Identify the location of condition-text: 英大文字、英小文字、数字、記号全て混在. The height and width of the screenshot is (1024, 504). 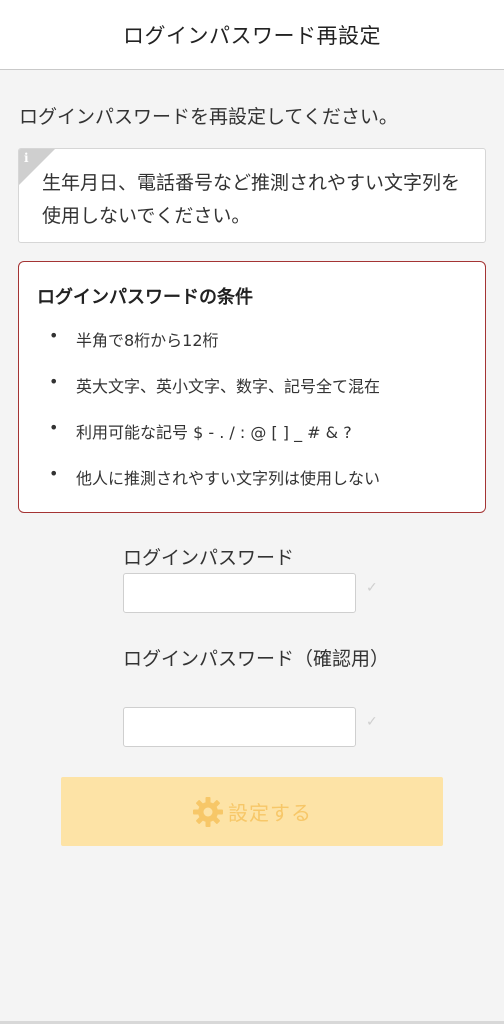
(228, 386).